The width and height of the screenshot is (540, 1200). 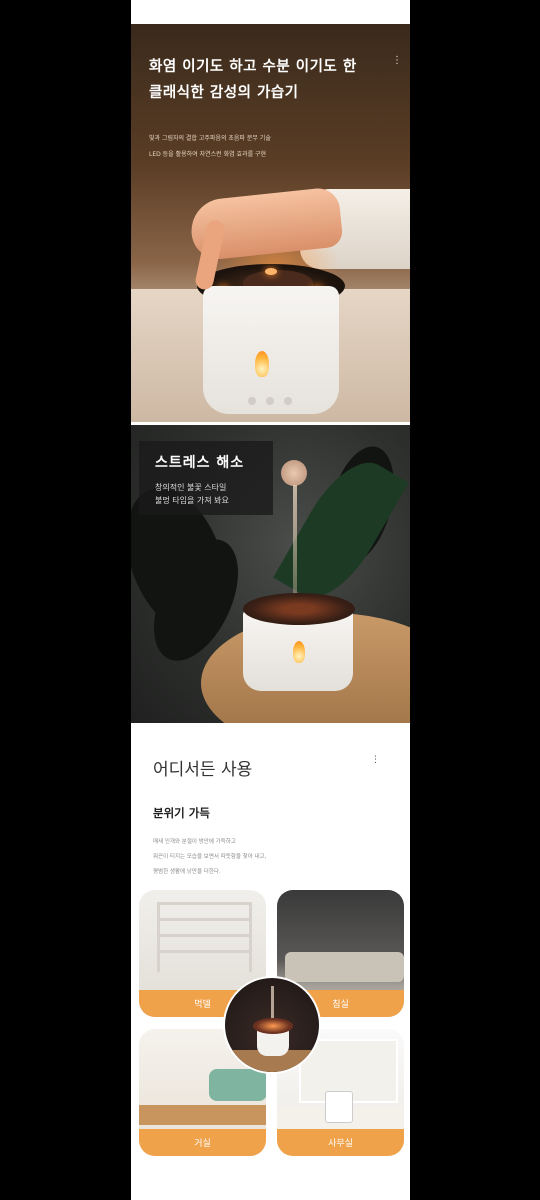 What do you see at coordinates (253, 67) in the screenshot?
I see `hero-title-line1: 화염 이기도 하고 수분 이기도 한` at bounding box center [253, 67].